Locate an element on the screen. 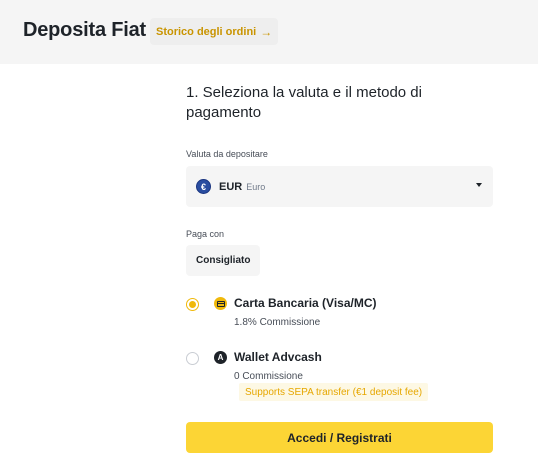  page-header: Deposita Fiat Storico degli ordini → is located at coordinates (269, 32).